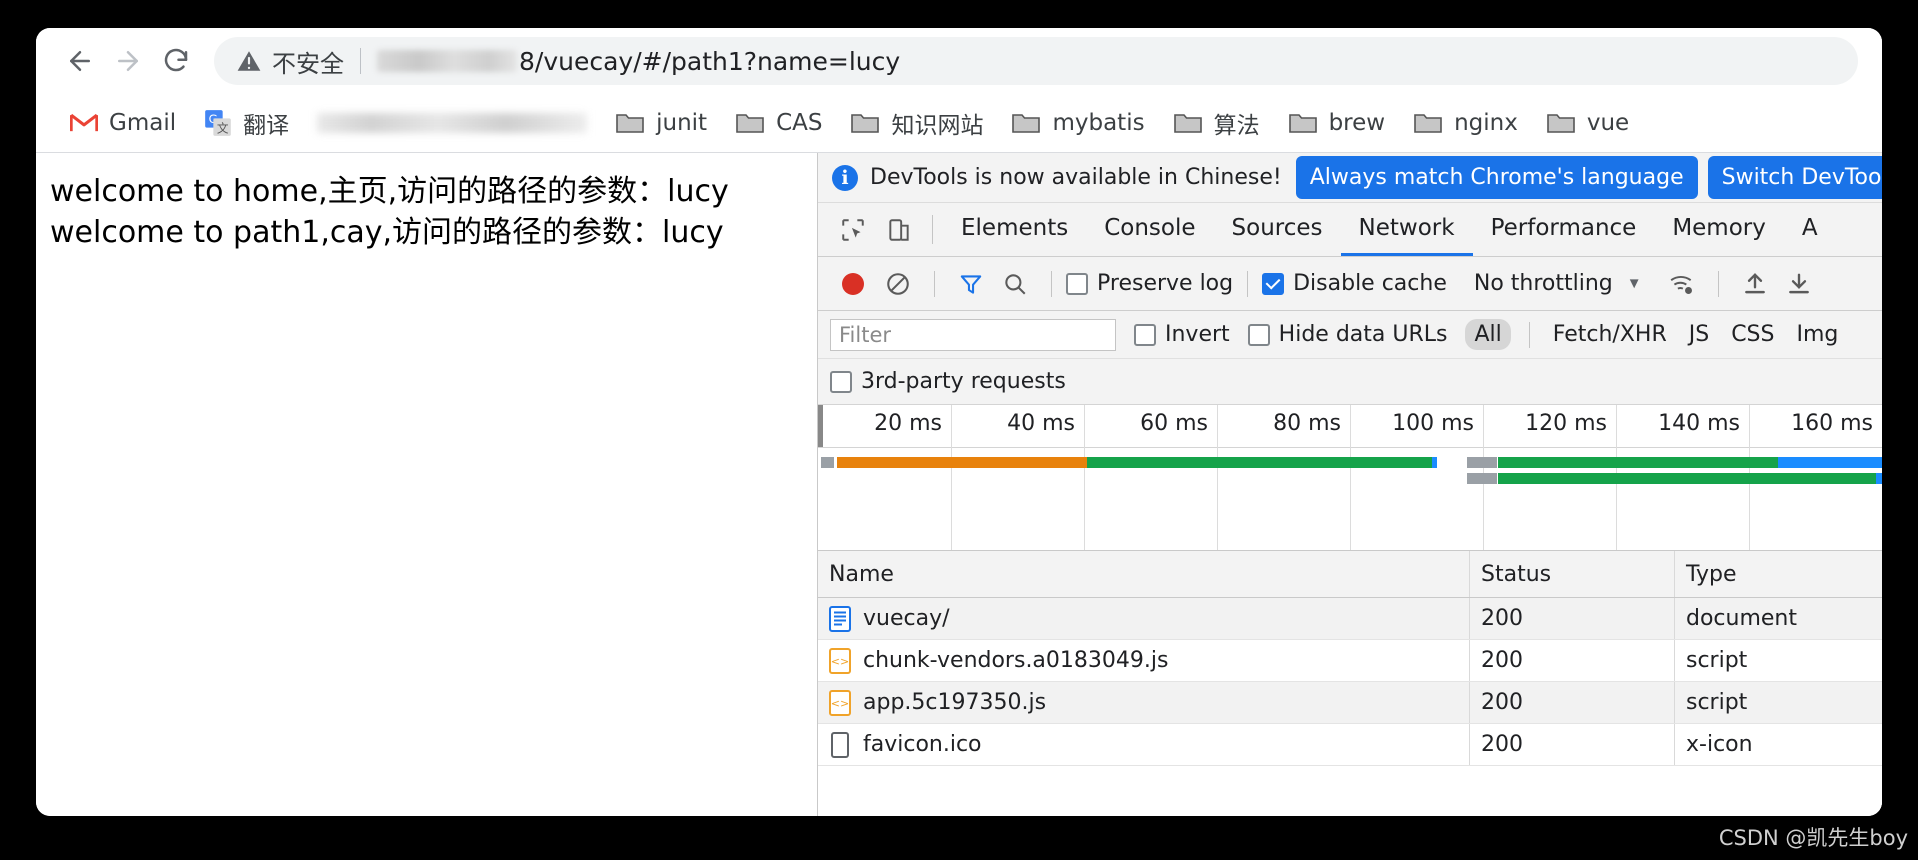  Describe the element at coordinates (1794, 177) in the screenshot. I see `switch-devtools-button: Switch DevTools` at that location.